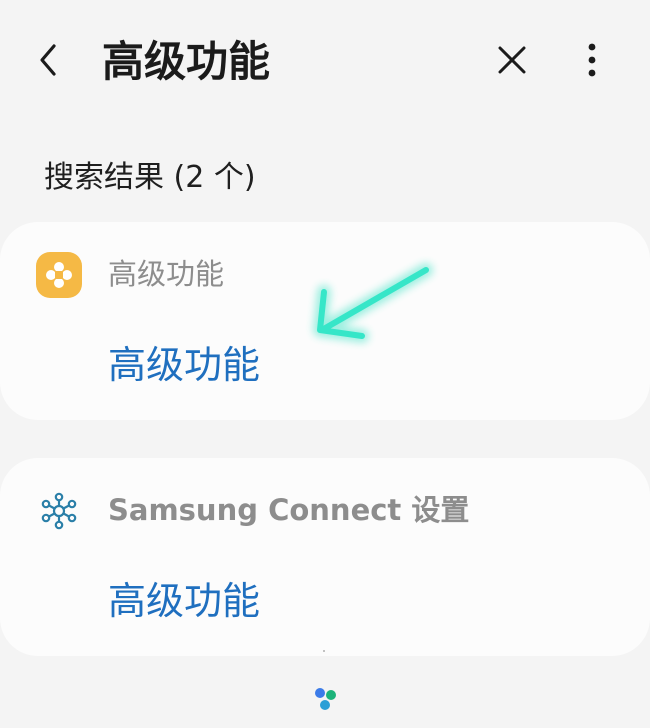  I want to click on page-title: 高级功能, so click(186, 61).